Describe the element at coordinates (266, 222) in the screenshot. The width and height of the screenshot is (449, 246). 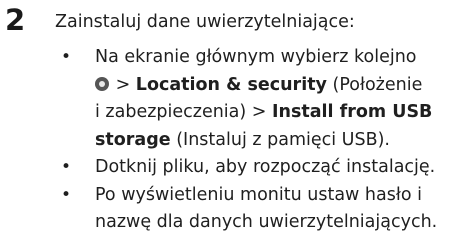
I see `text-line: nazwę dla danych uwierzytelniających.` at that location.